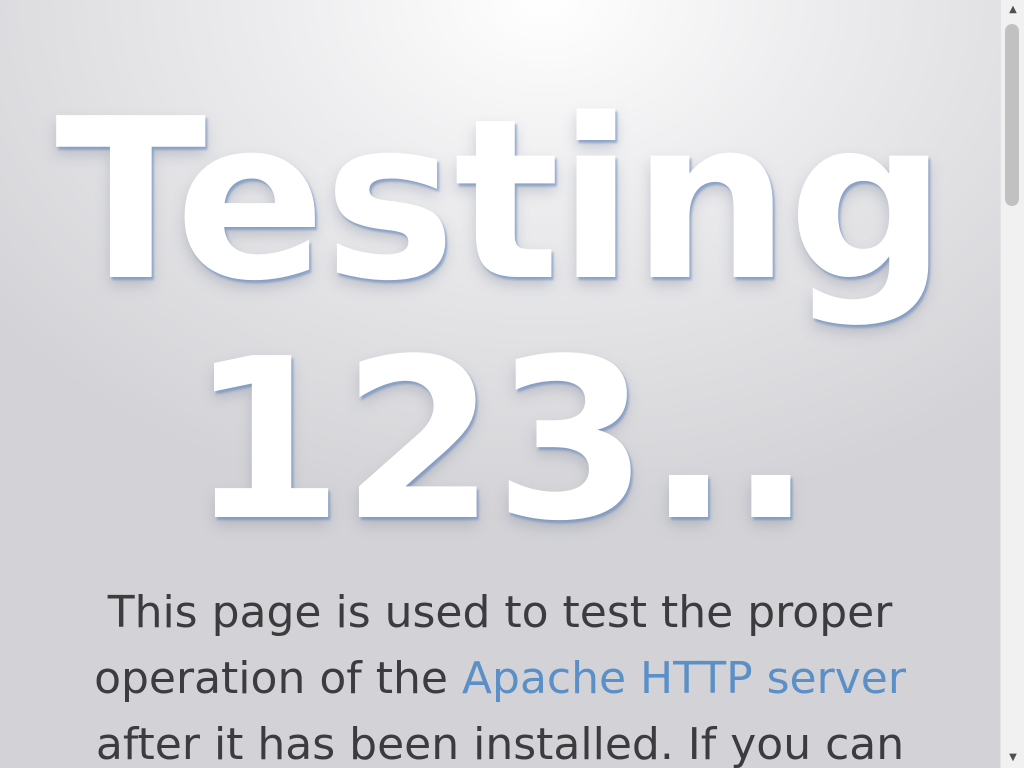  I want to click on scroll-thumb, so click(1012, 115).